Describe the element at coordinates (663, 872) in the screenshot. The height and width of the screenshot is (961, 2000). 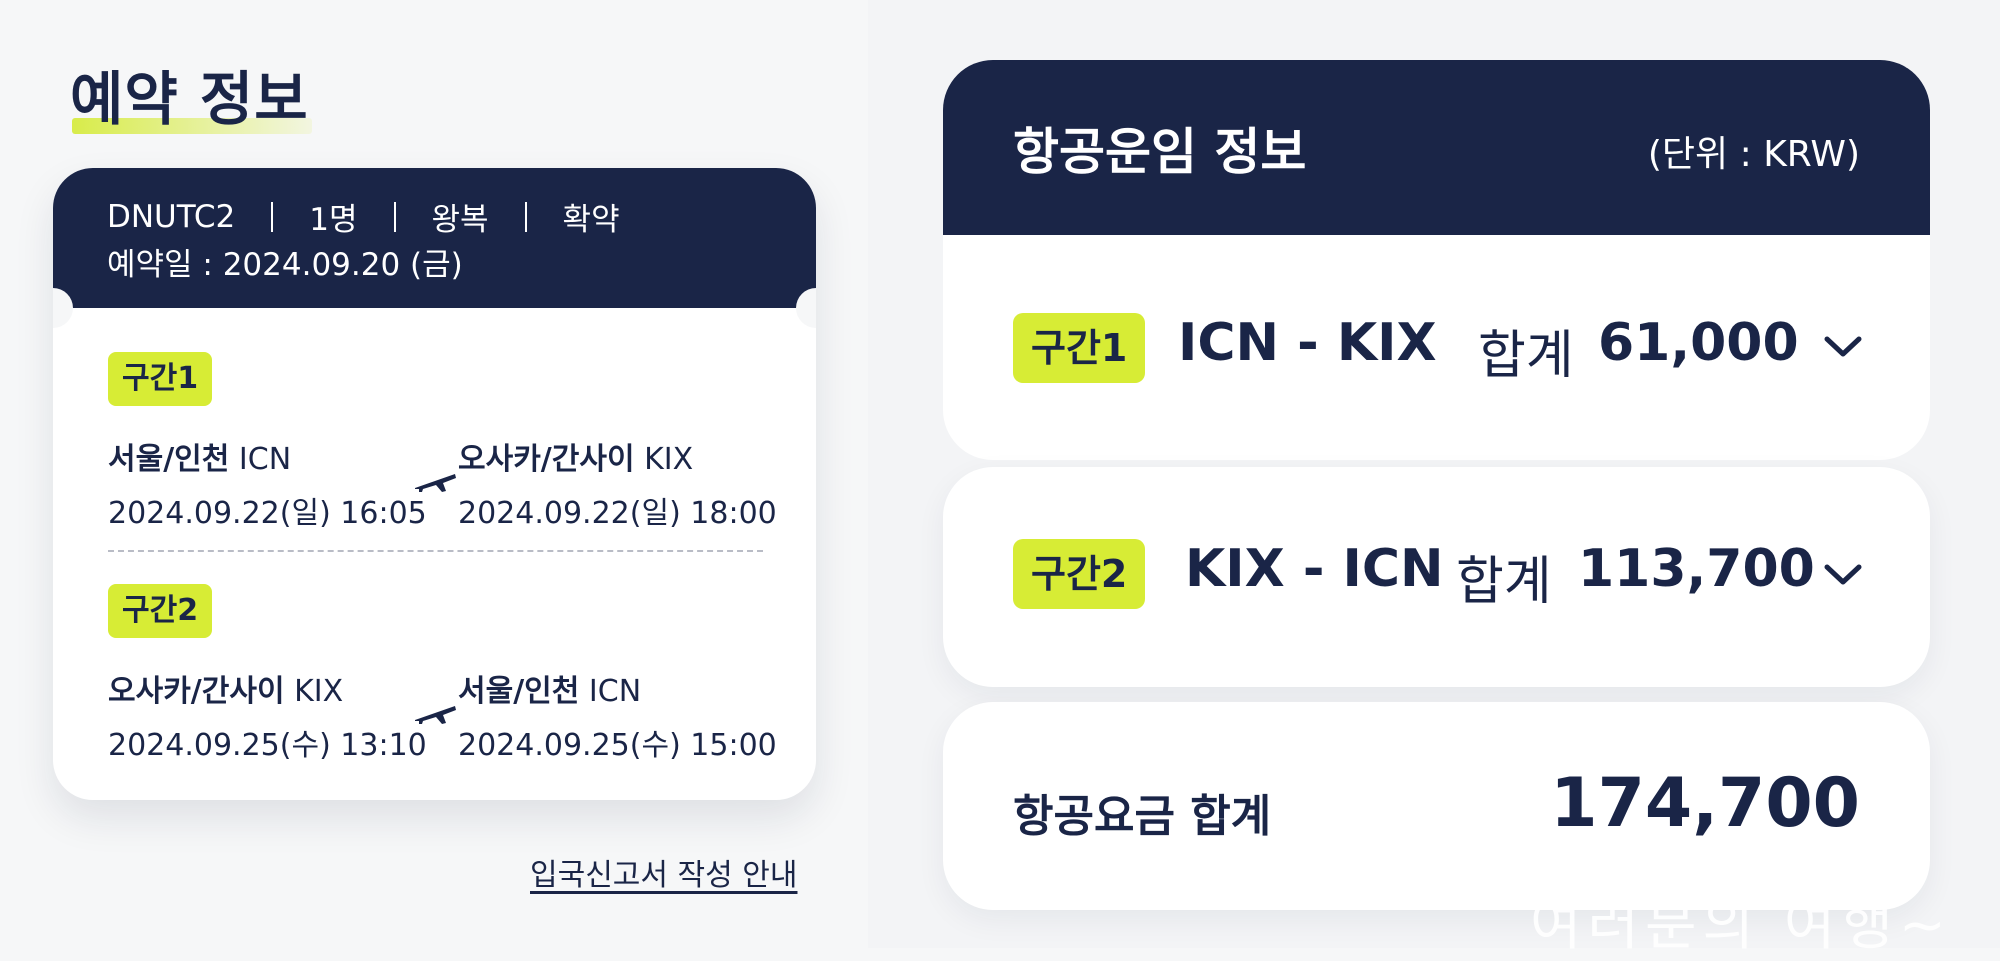
I see `immigration-form-guide-link: 입국신고서 작성 안내` at that location.